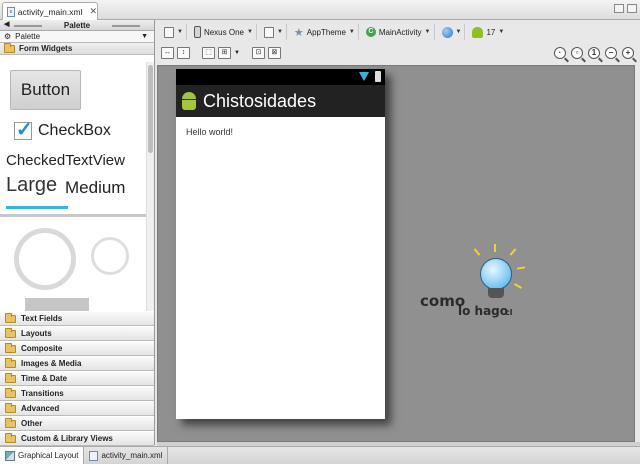  I want to click on category-form-widgets: Form Widgets, so click(77, 48).